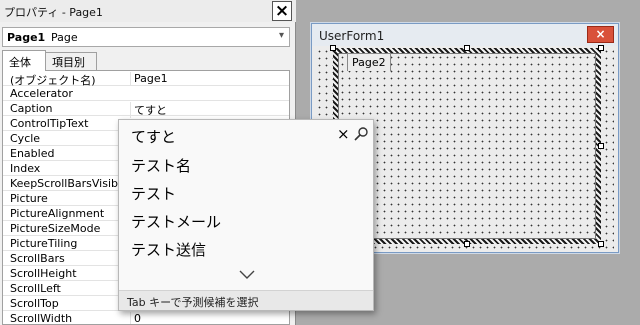 The width and height of the screenshot is (640, 325). I want to click on ime-footer: Tab キーで予測候補を選択, so click(246, 300).